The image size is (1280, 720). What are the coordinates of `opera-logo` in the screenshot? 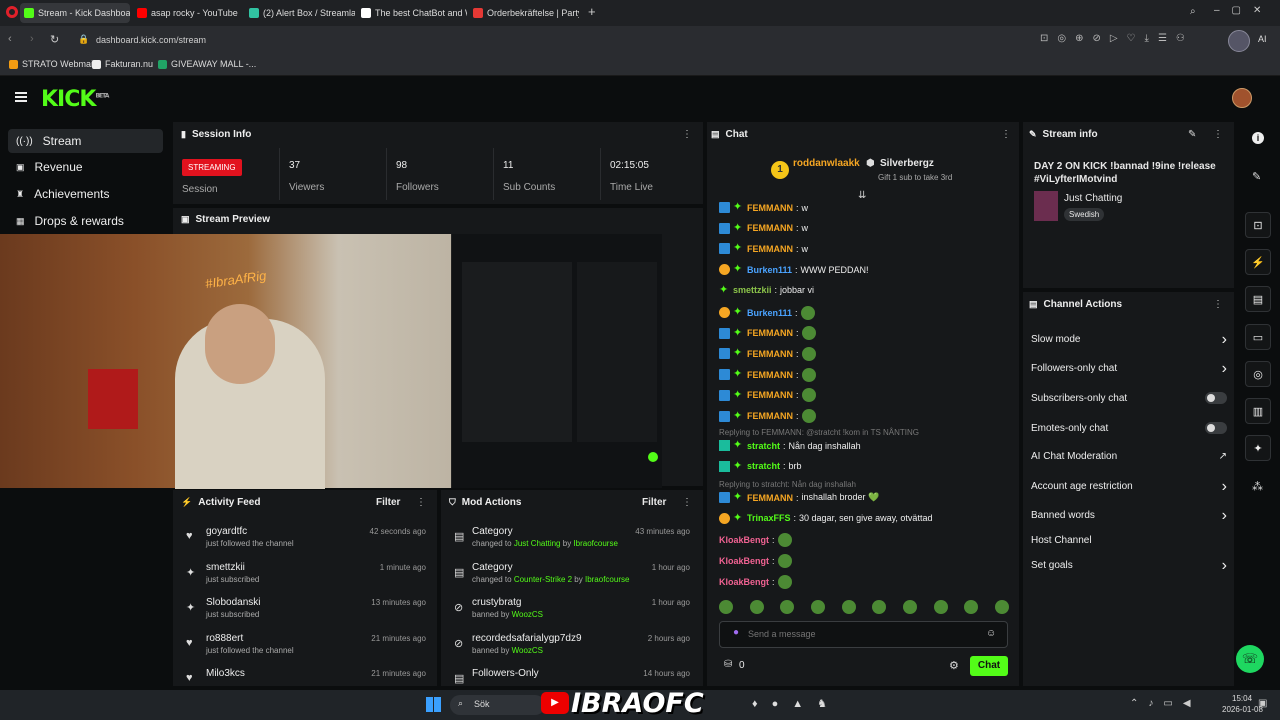 It's located at (12, 12).